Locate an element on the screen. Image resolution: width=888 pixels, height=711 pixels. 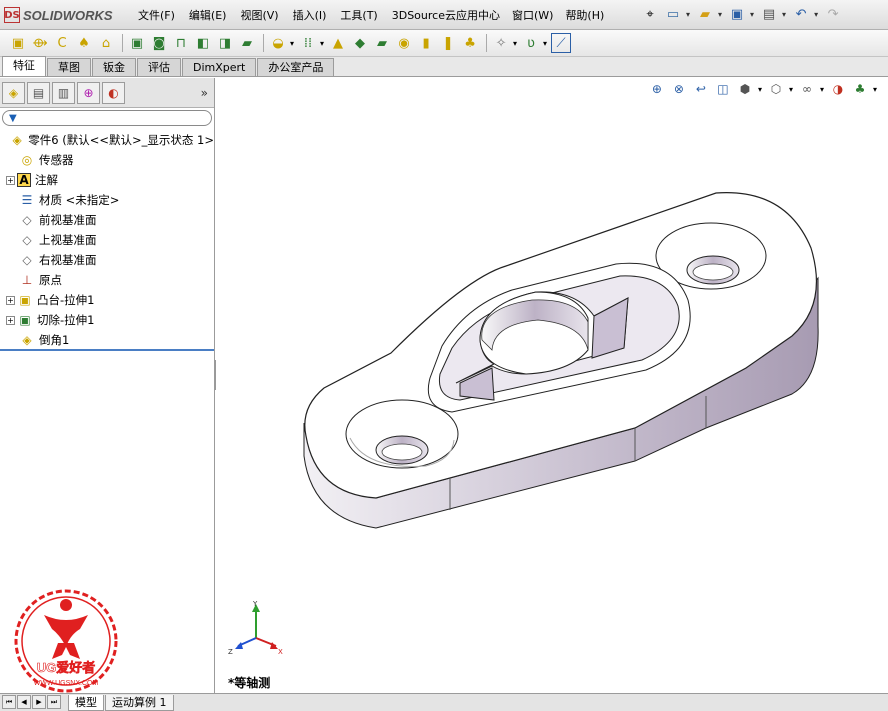
linear-pattern-icon: ⁞⁞ is located at coordinates (308, 43).